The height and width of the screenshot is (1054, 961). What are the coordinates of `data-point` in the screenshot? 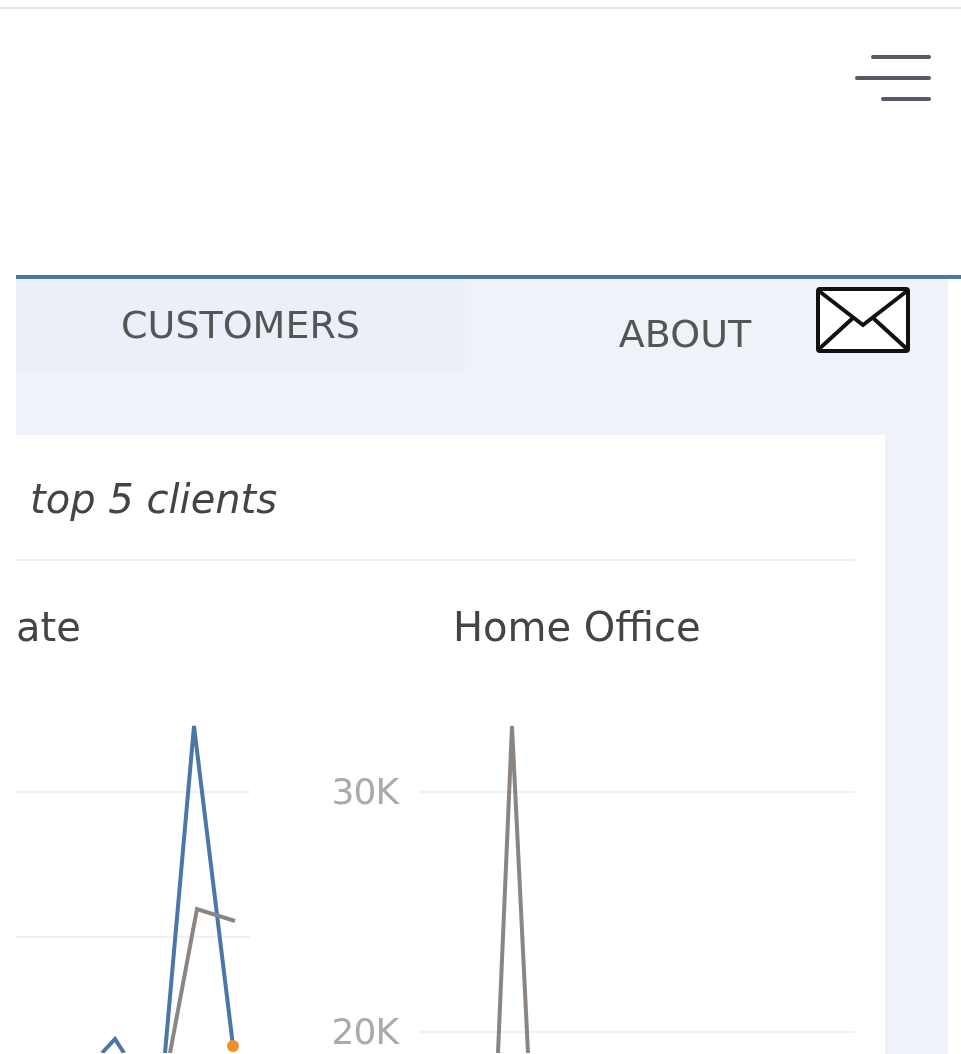 It's located at (233, 1046).